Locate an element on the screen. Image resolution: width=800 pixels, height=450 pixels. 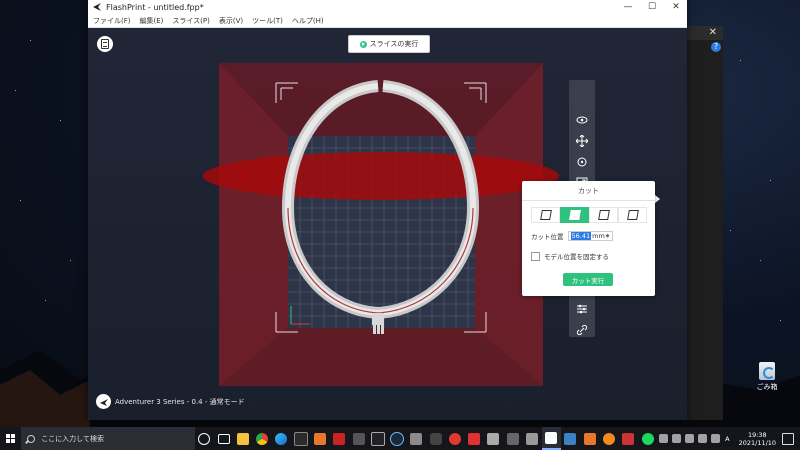
cortana-icon is located at coordinates (204, 438).